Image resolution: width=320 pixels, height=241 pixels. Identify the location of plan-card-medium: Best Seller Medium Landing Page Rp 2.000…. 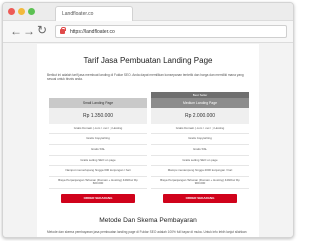
(200, 147).